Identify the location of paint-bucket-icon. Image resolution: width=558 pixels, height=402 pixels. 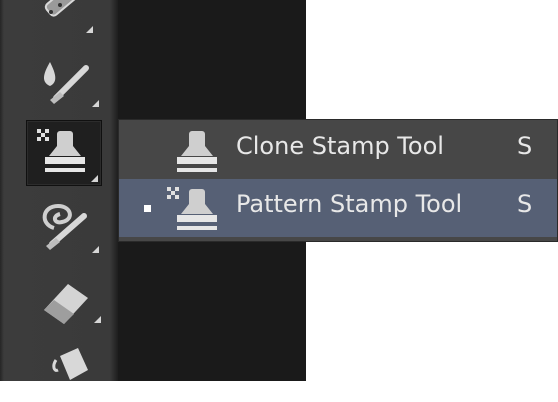
(70, 364).